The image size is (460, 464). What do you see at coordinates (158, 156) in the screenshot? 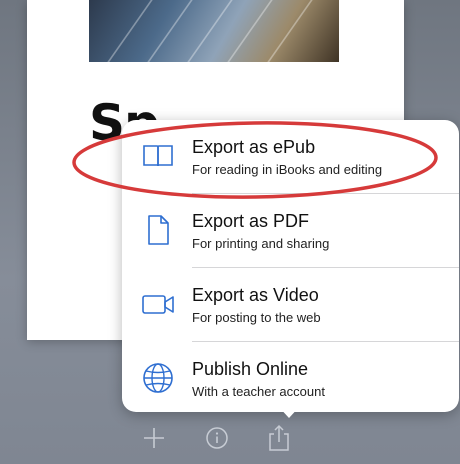
I see `book-icon` at bounding box center [158, 156].